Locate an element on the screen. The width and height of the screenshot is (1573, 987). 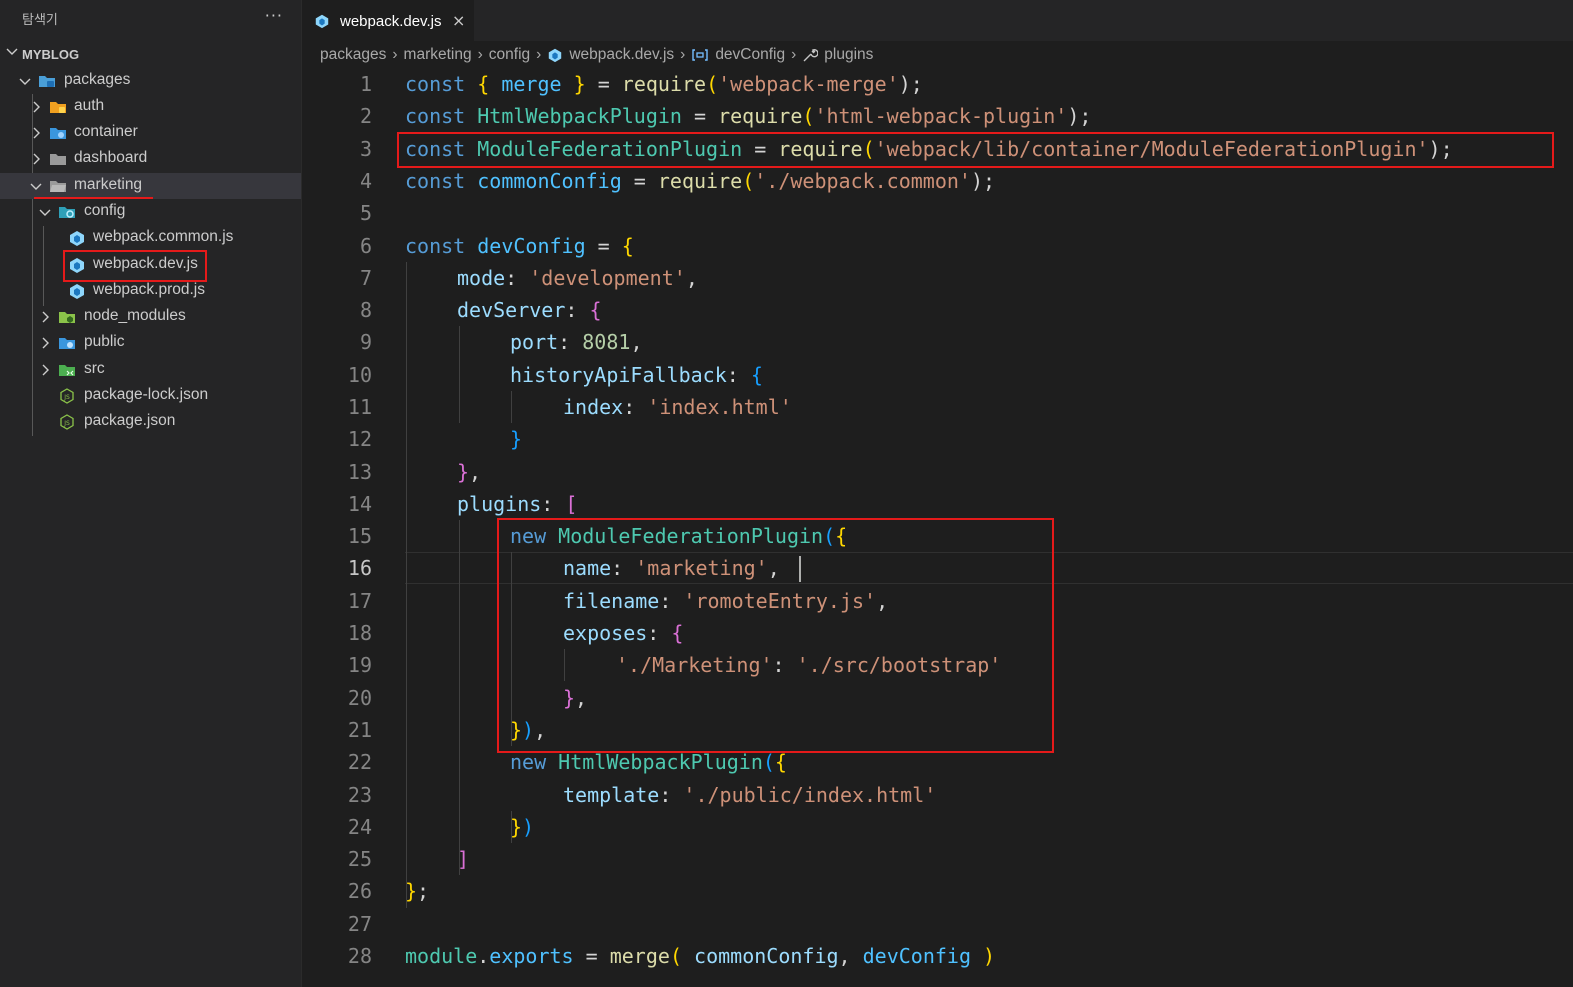
tree-item-package-json: JS package.json is located at coordinates (150, 422).